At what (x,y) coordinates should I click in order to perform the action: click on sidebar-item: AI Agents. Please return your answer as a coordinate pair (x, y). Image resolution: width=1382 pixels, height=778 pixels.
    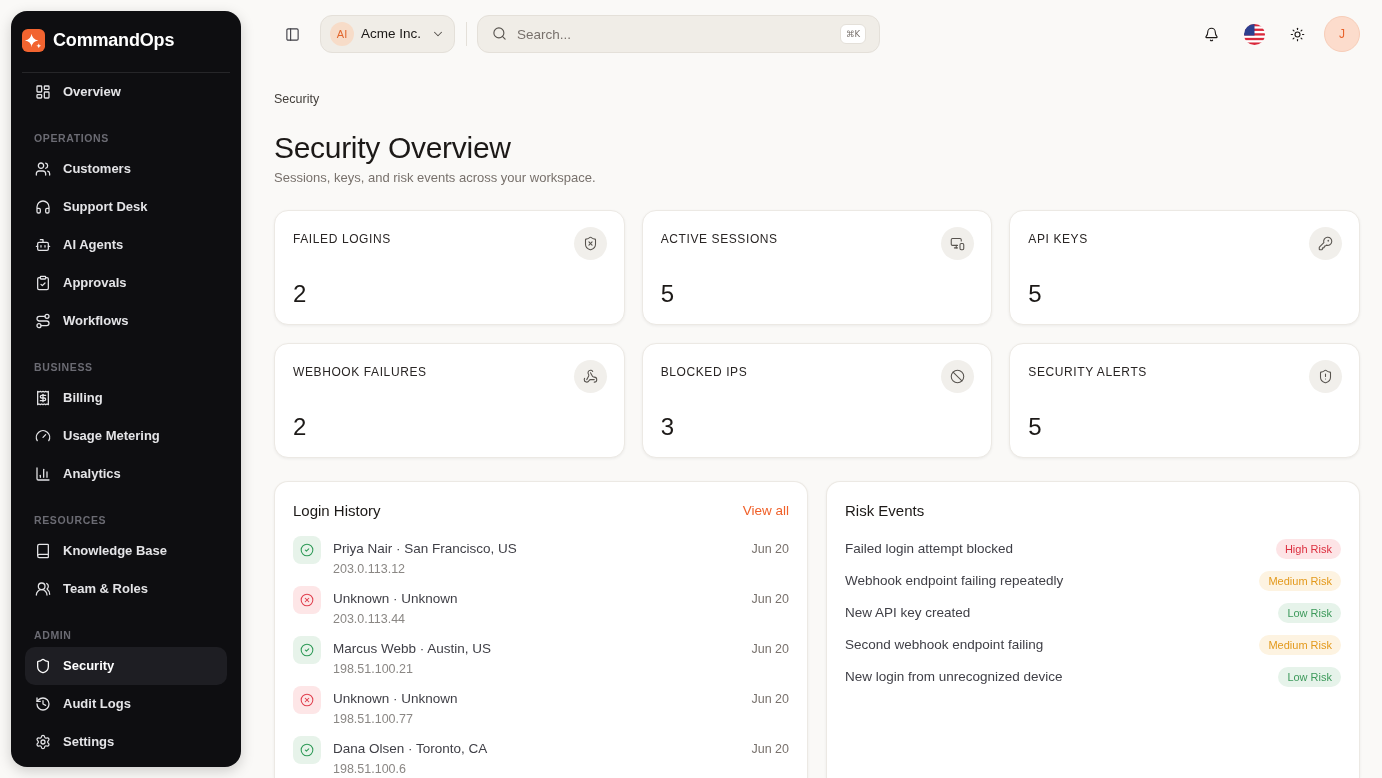
    Looking at the image, I should click on (126, 245).